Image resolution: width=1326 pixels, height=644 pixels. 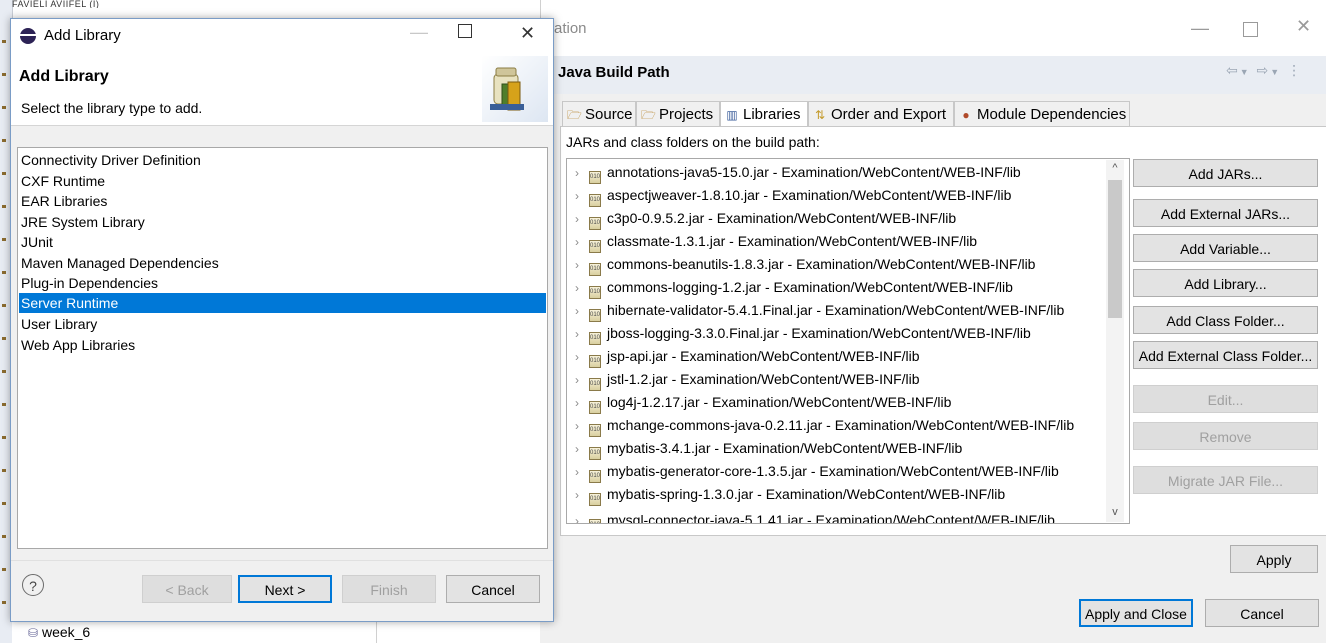 I want to click on tab-projects: 🗁 Projects, so click(x=678, y=113).